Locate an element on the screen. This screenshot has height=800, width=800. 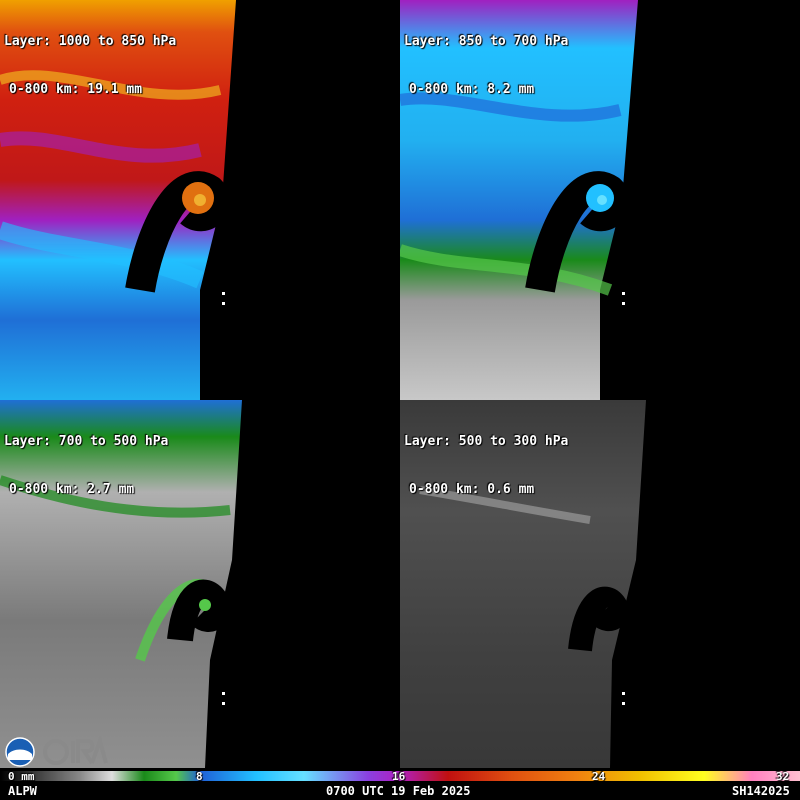
cira-logo-i is located at coordinates (73, 752).